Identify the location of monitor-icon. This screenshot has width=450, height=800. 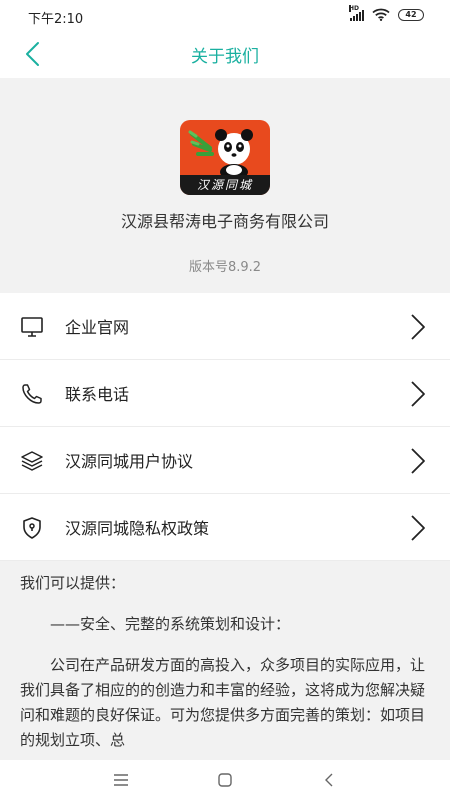
(32, 327).